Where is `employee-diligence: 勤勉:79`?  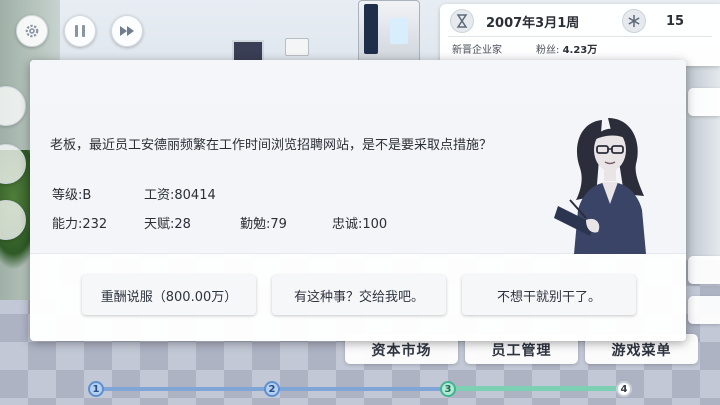
employee-diligence: 勤勉:79 is located at coordinates (263, 224).